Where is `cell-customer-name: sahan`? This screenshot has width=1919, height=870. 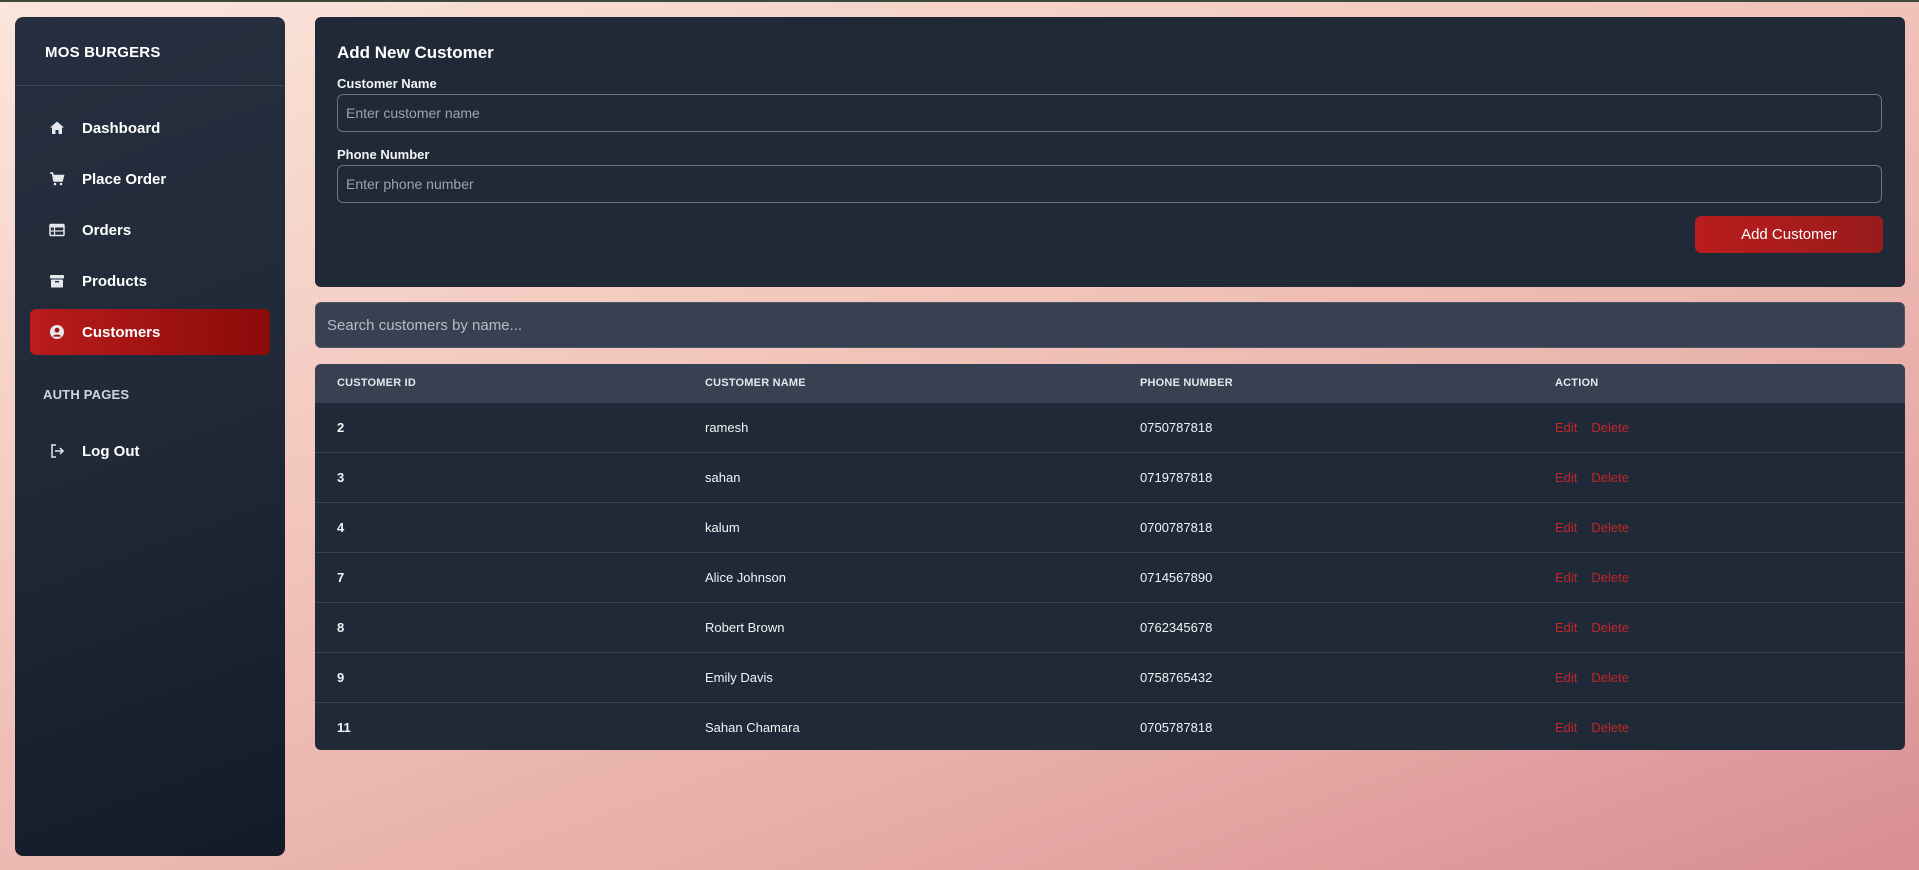
cell-customer-name: sahan is located at coordinates (723, 477).